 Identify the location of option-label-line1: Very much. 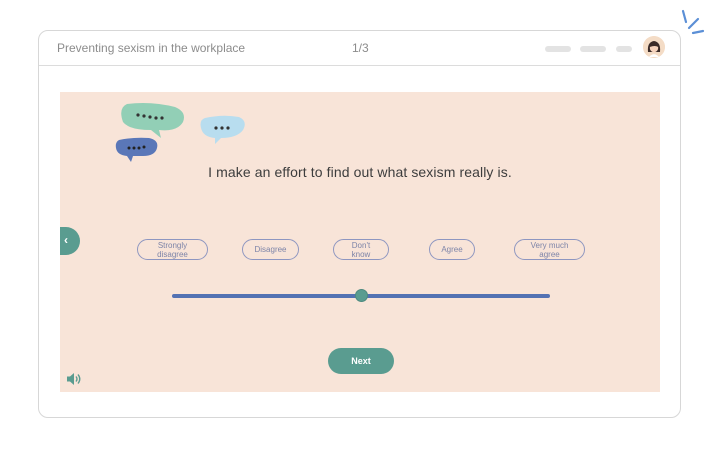
(549, 245).